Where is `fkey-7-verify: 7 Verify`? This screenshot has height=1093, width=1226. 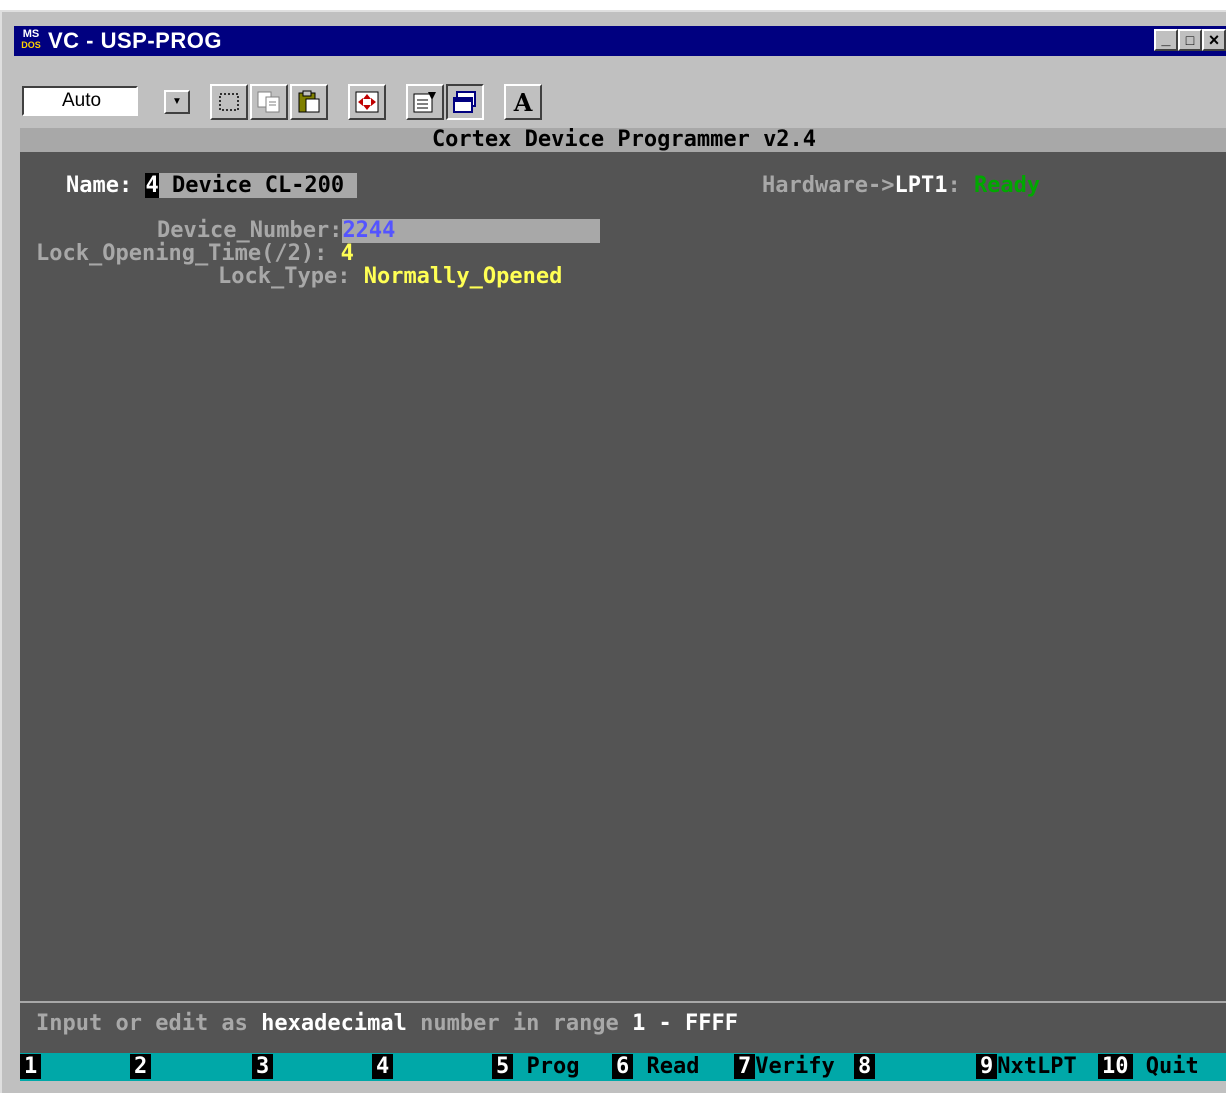
fkey-7-verify: 7 Verify is located at coordinates (784, 1067).